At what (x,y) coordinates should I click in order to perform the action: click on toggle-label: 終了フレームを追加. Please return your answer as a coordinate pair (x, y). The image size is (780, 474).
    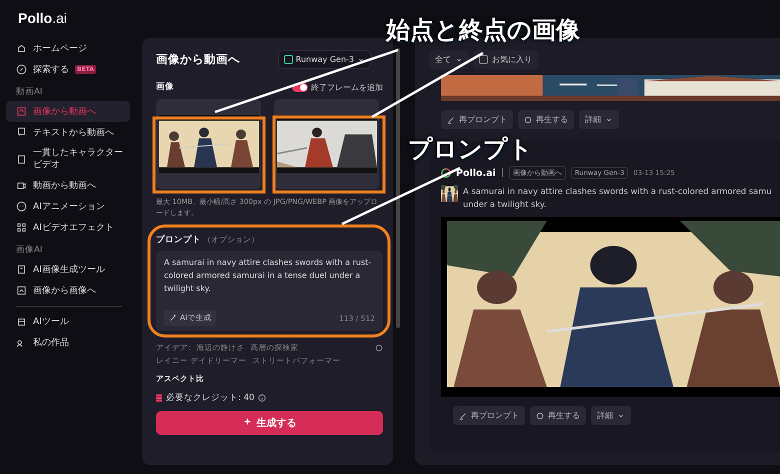
    Looking at the image, I should click on (347, 87).